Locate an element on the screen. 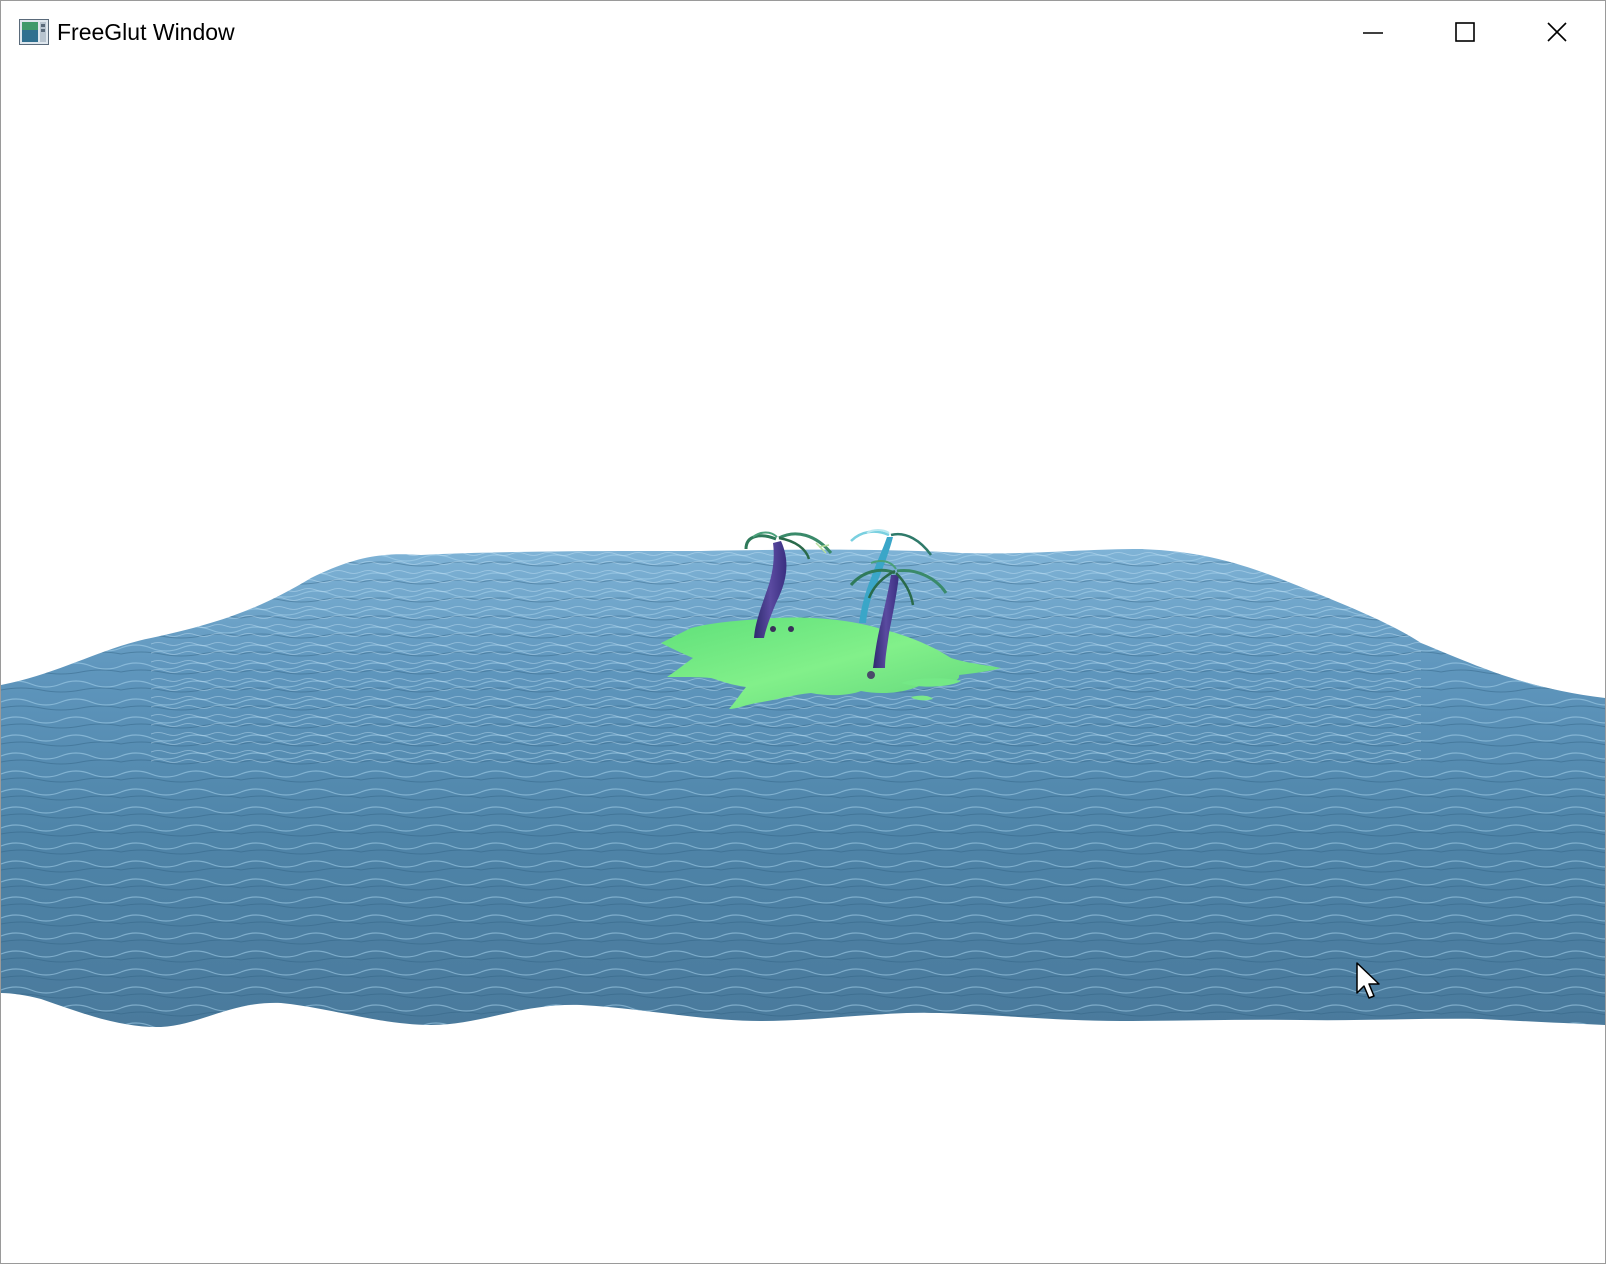 The image size is (1606, 1264). maximize-button is located at coordinates (1465, 32).